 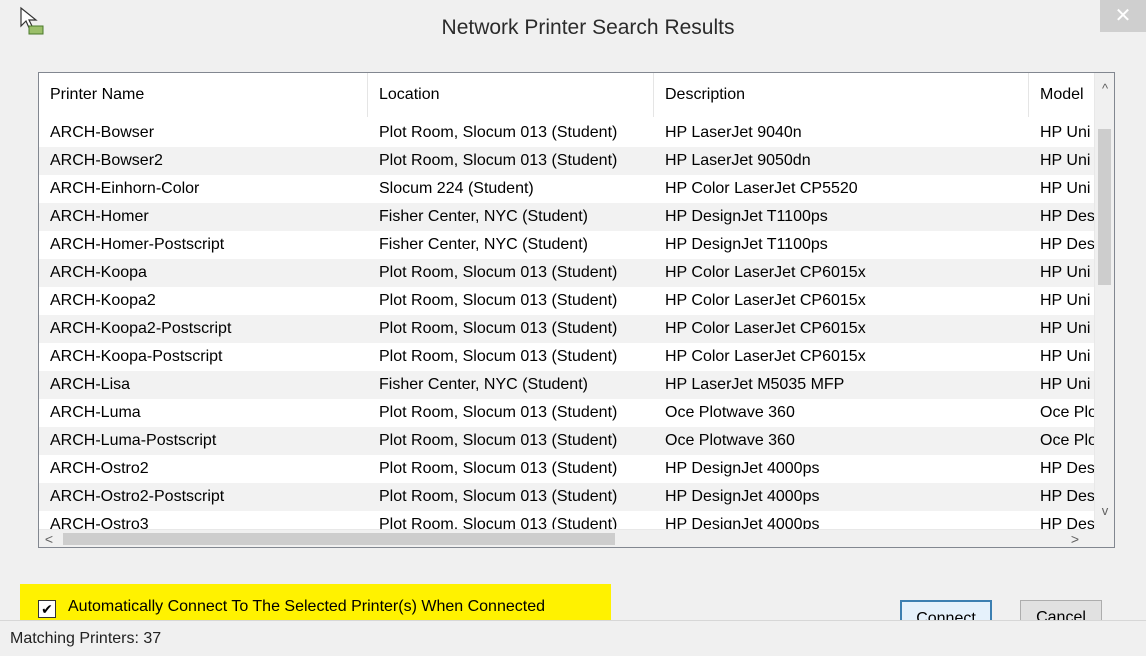 I want to click on printer-name-cell: ARCH-Ostro2, so click(x=99, y=468).